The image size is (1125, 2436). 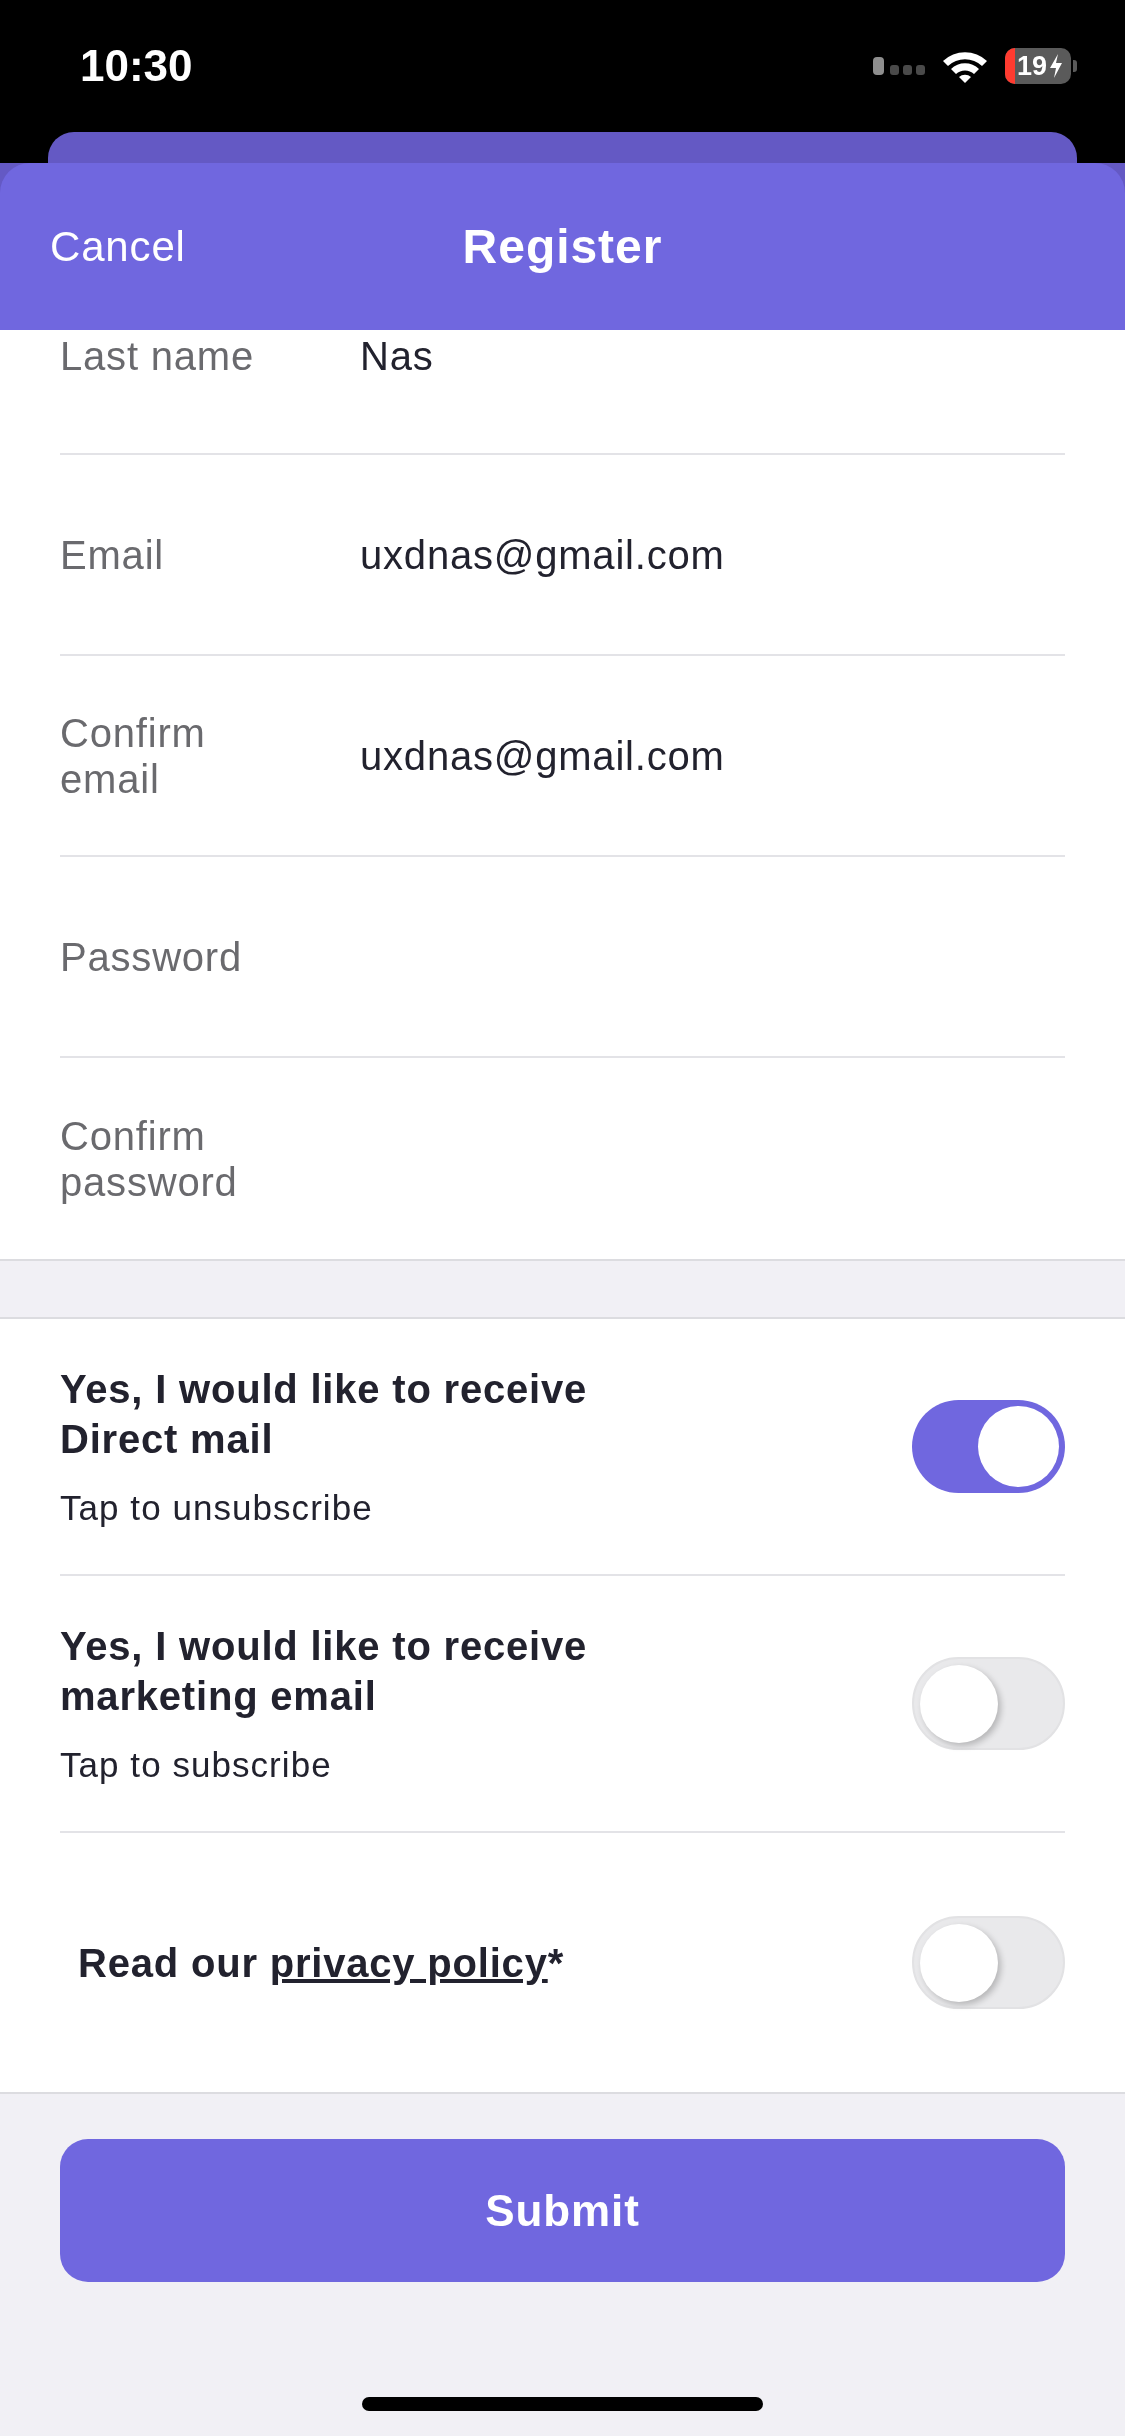 What do you see at coordinates (196, 1764) in the screenshot?
I see `preference-subtitle: Tap to subscribe` at bounding box center [196, 1764].